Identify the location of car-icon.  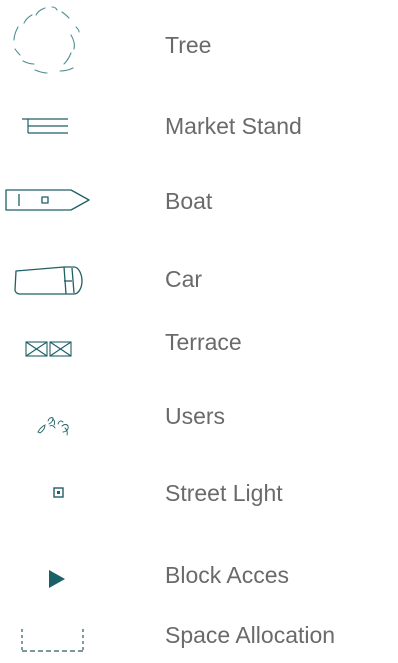
(48, 280).